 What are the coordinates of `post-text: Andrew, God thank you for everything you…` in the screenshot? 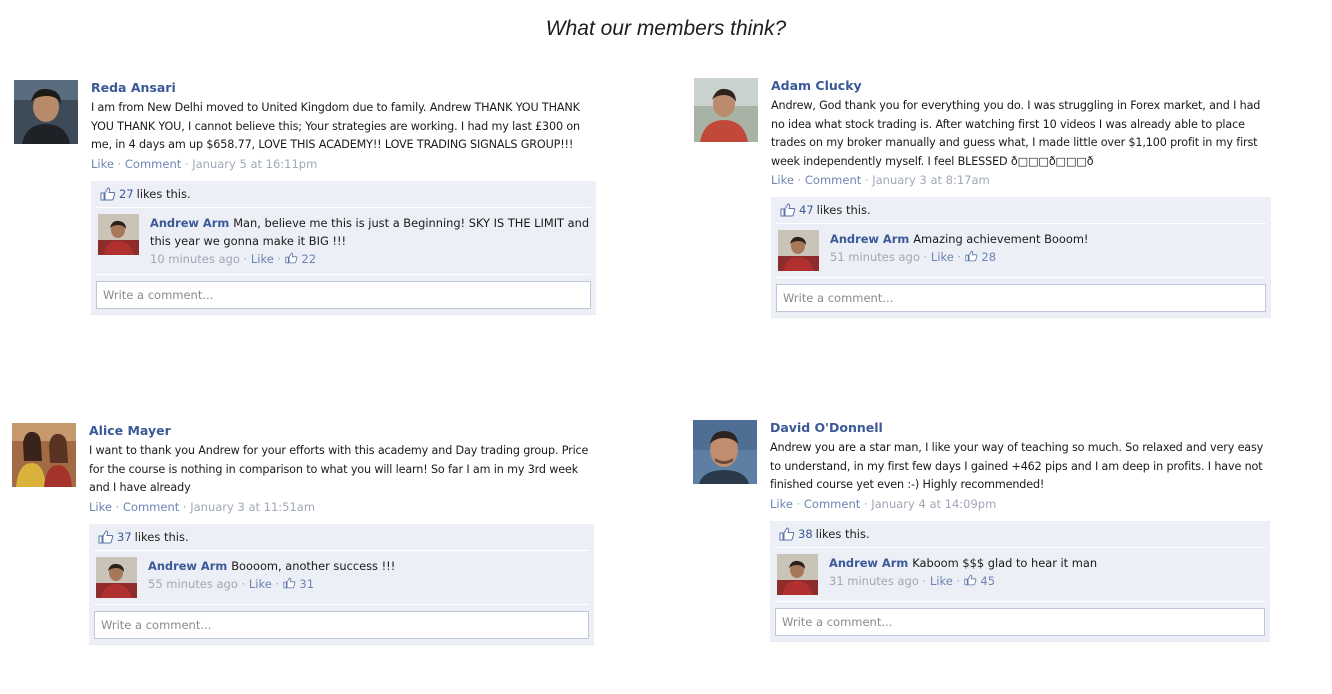 It's located at (1016, 133).